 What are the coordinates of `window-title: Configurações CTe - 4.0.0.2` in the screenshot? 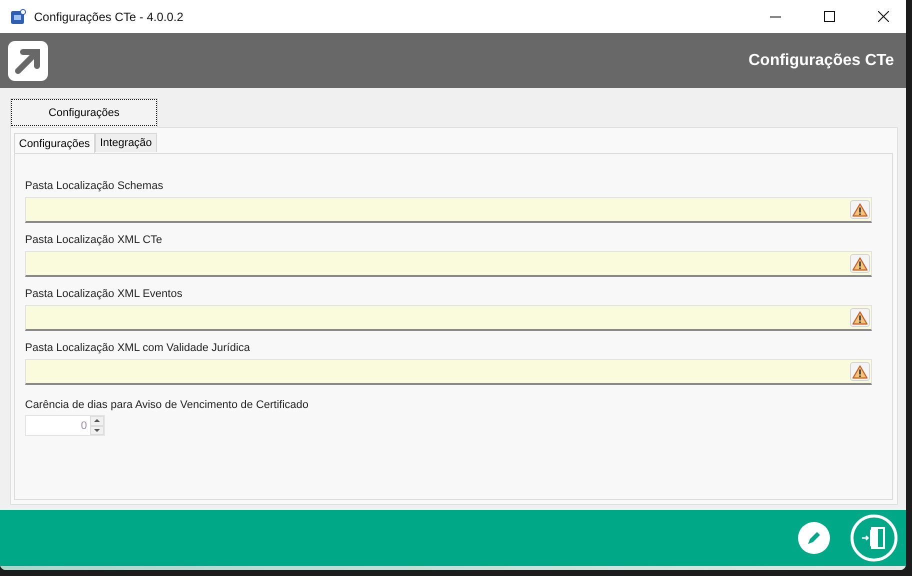 It's located at (109, 17).